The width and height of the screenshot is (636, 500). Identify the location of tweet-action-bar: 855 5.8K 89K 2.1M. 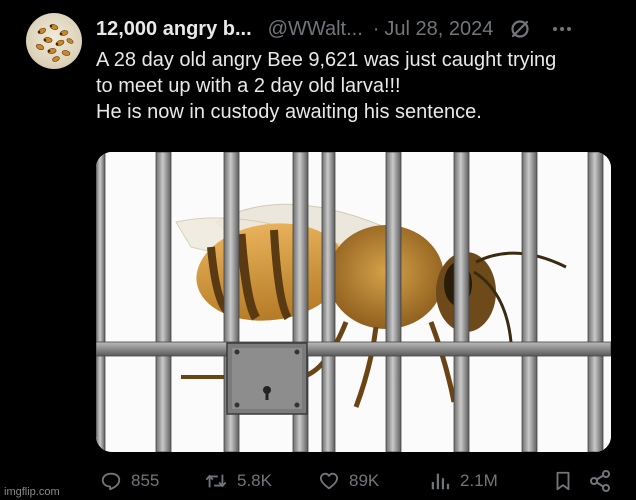
(356, 481).